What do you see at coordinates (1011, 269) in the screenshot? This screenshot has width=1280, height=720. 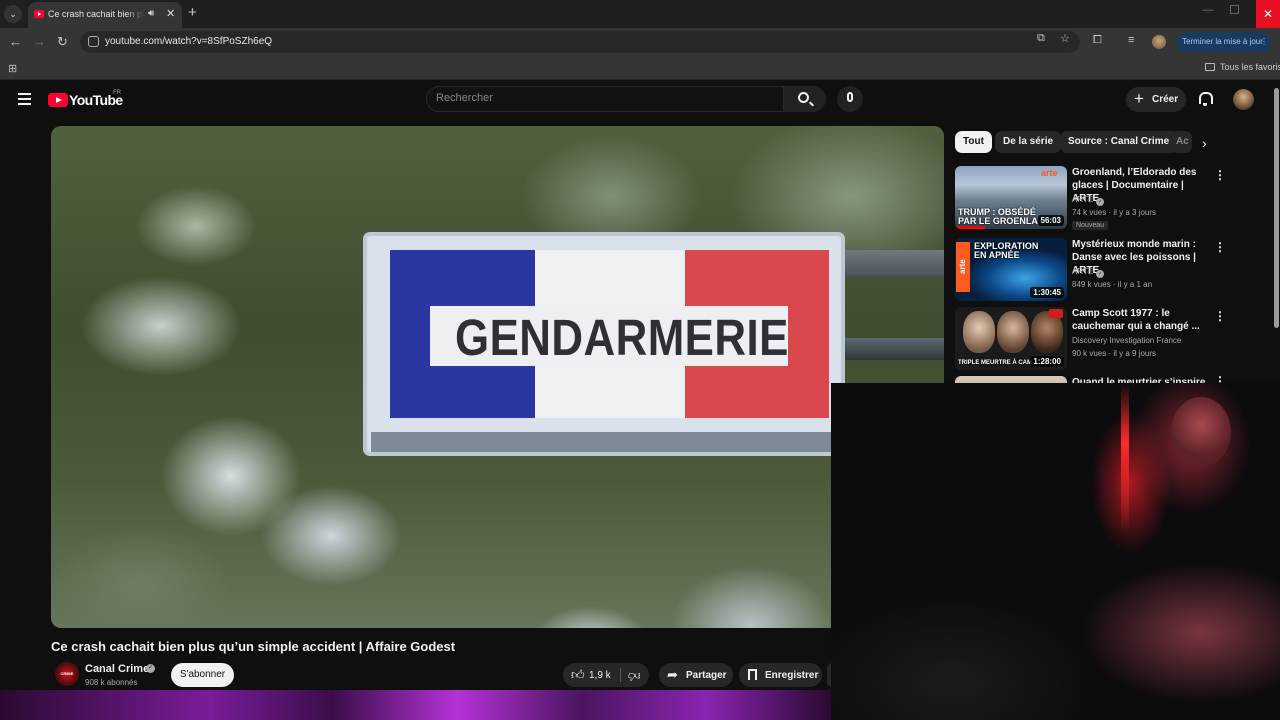 I see `video-thumbnail: arte EXPLORATION EN APNÉE 1:30:45` at bounding box center [1011, 269].